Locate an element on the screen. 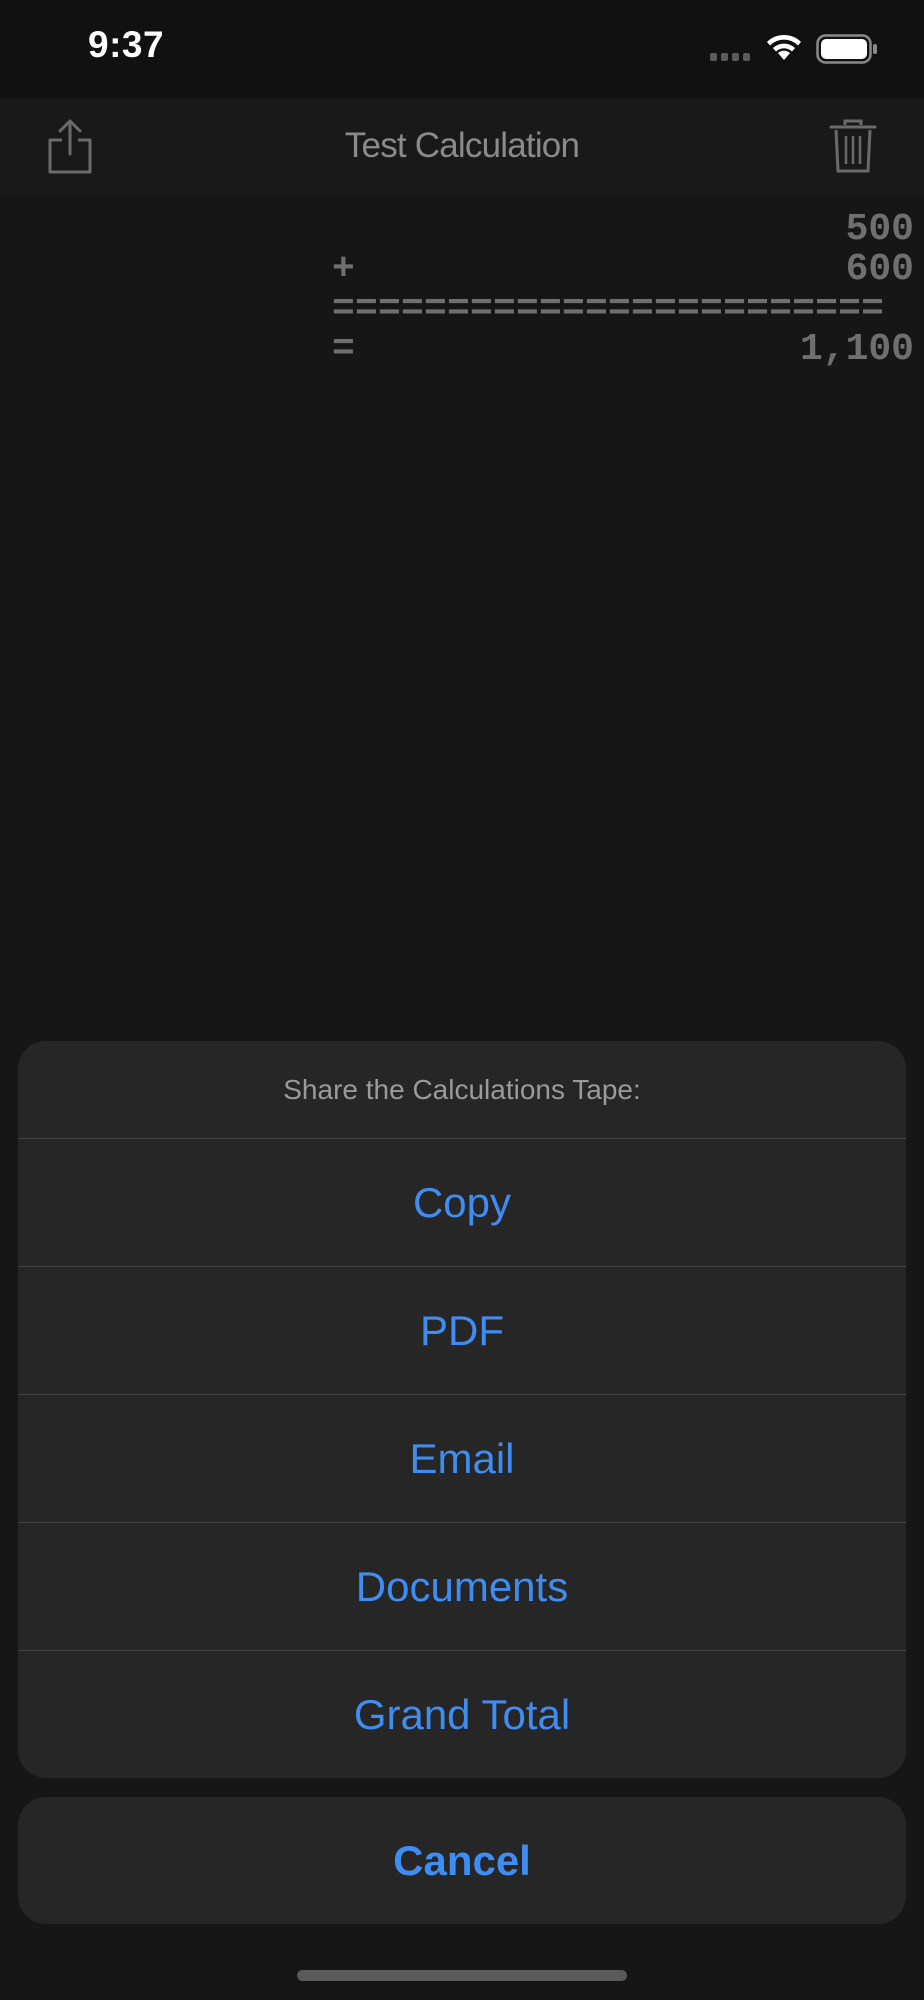  nav-bar: Test Calculation is located at coordinates (462, 147).